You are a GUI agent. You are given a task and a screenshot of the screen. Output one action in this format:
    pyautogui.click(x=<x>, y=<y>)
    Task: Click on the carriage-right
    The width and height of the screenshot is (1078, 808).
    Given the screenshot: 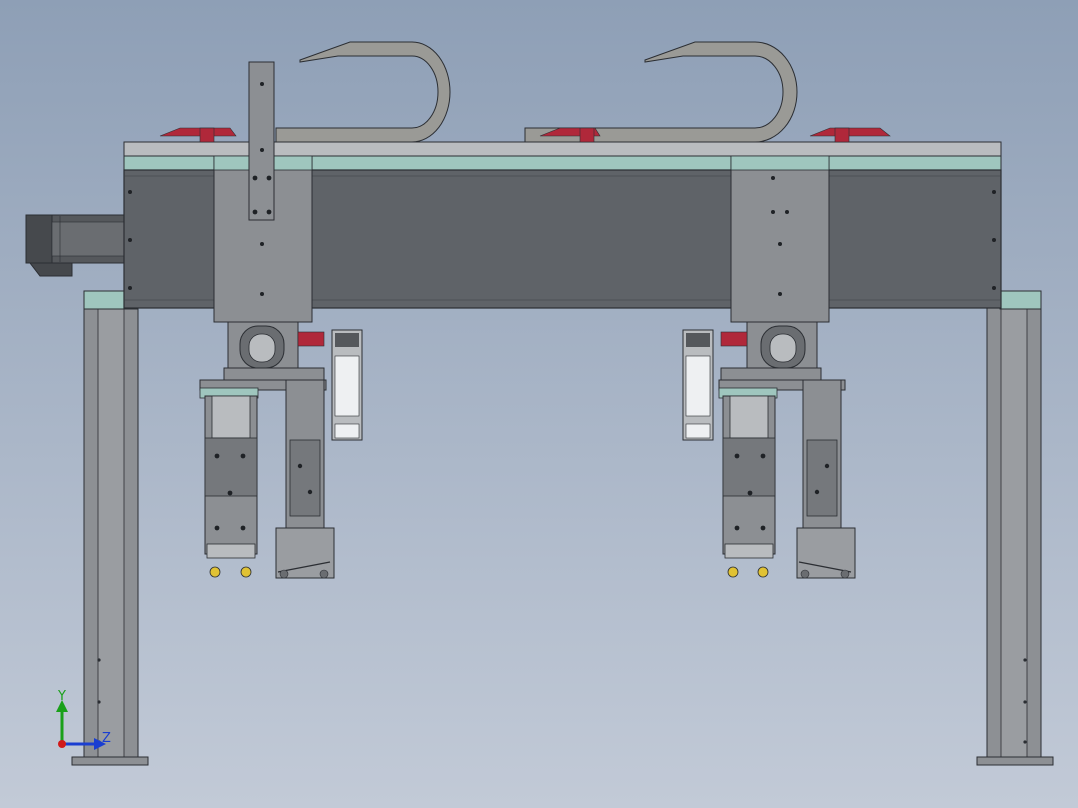 What is the action you would take?
    pyautogui.click(x=780, y=239)
    